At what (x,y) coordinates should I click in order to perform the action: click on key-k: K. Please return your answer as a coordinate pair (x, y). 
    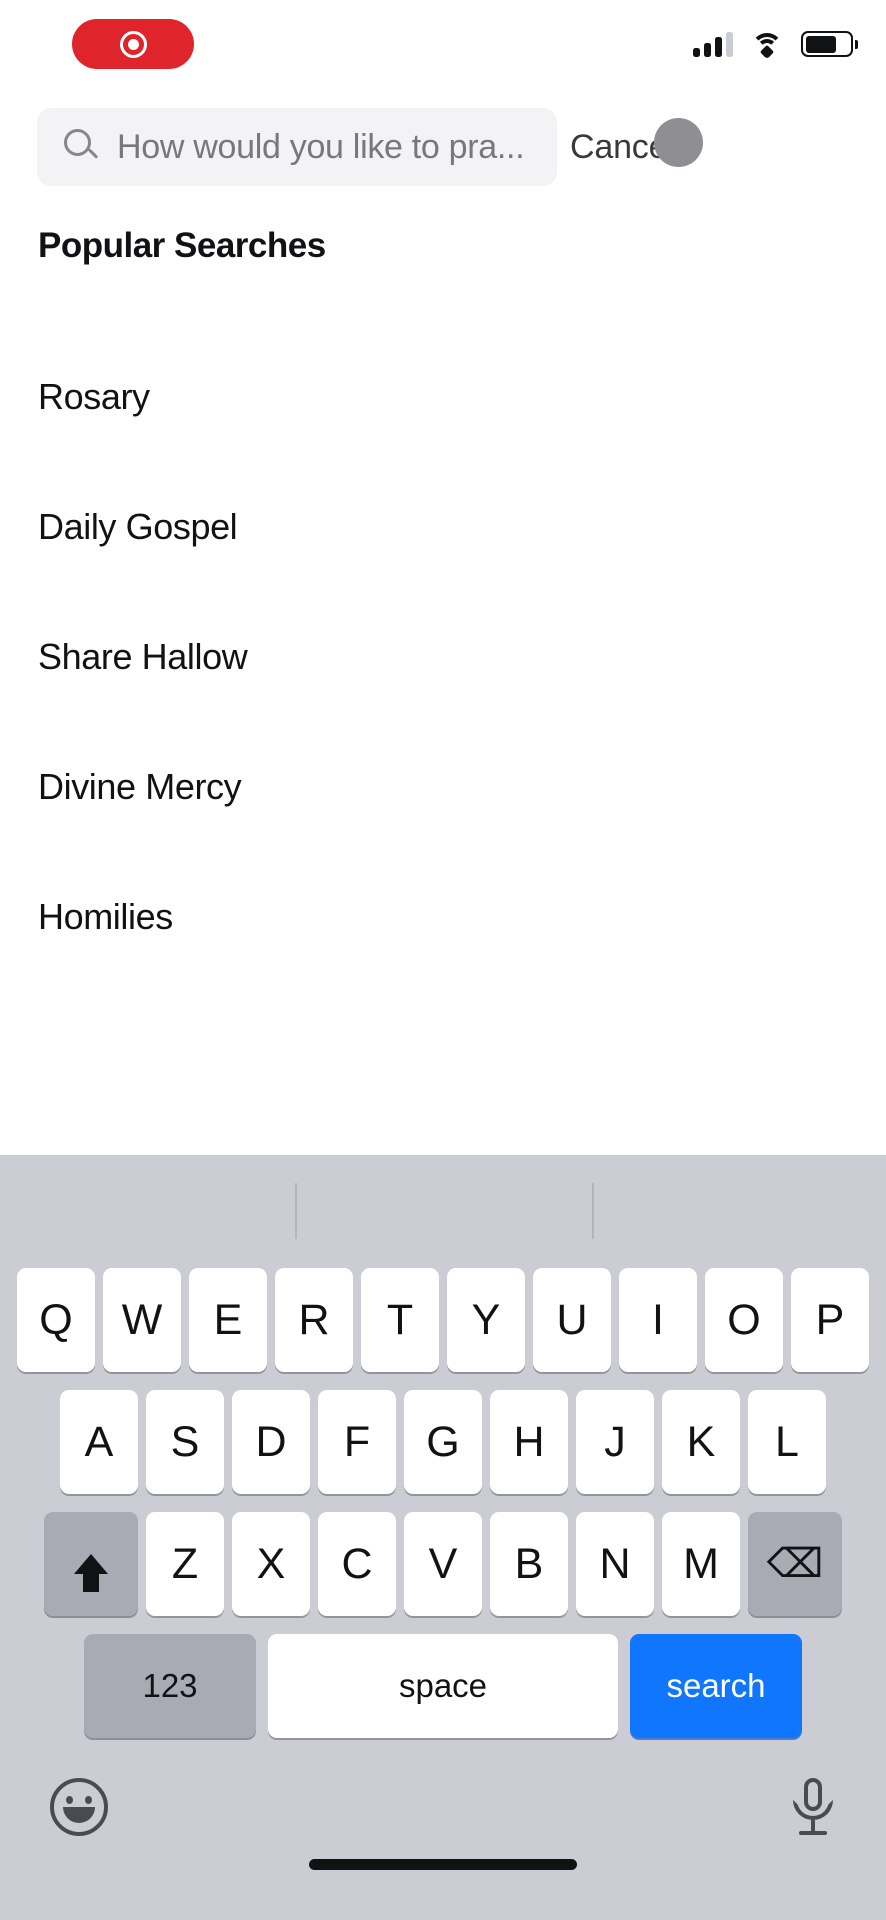
    Looking at the image, I should click on (701, 1442).